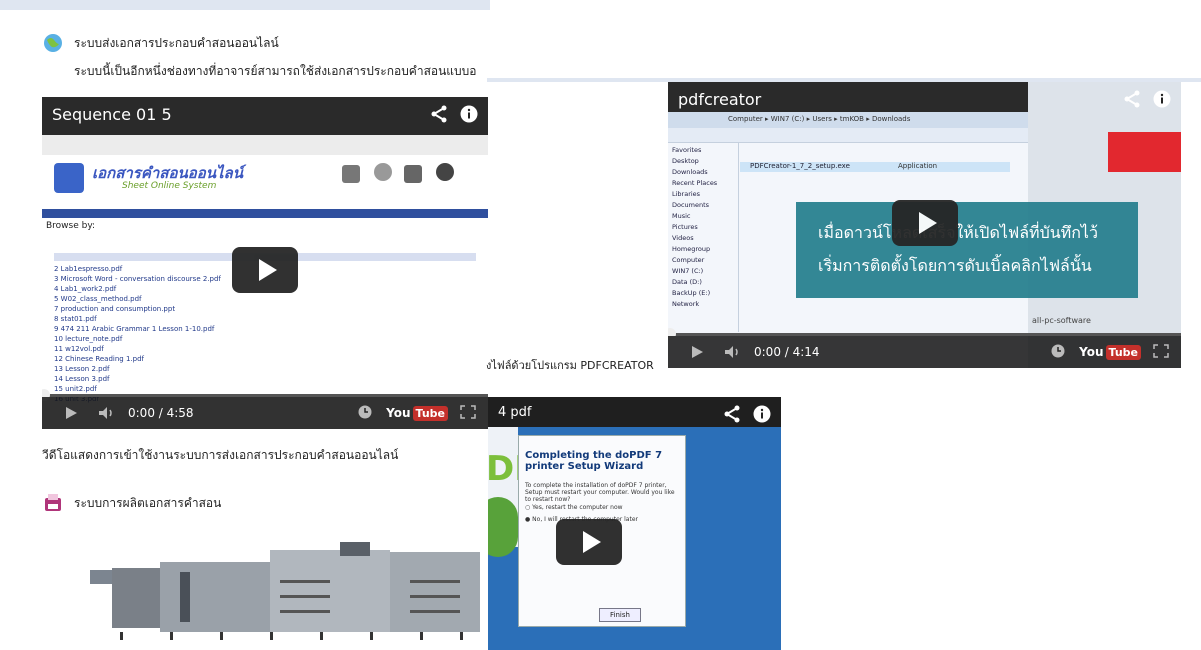 This screenshot has width=1201, height=650. Describe the element at coordinates (245, 5) in the screenshot. I see `top-nav-bar` at that location.